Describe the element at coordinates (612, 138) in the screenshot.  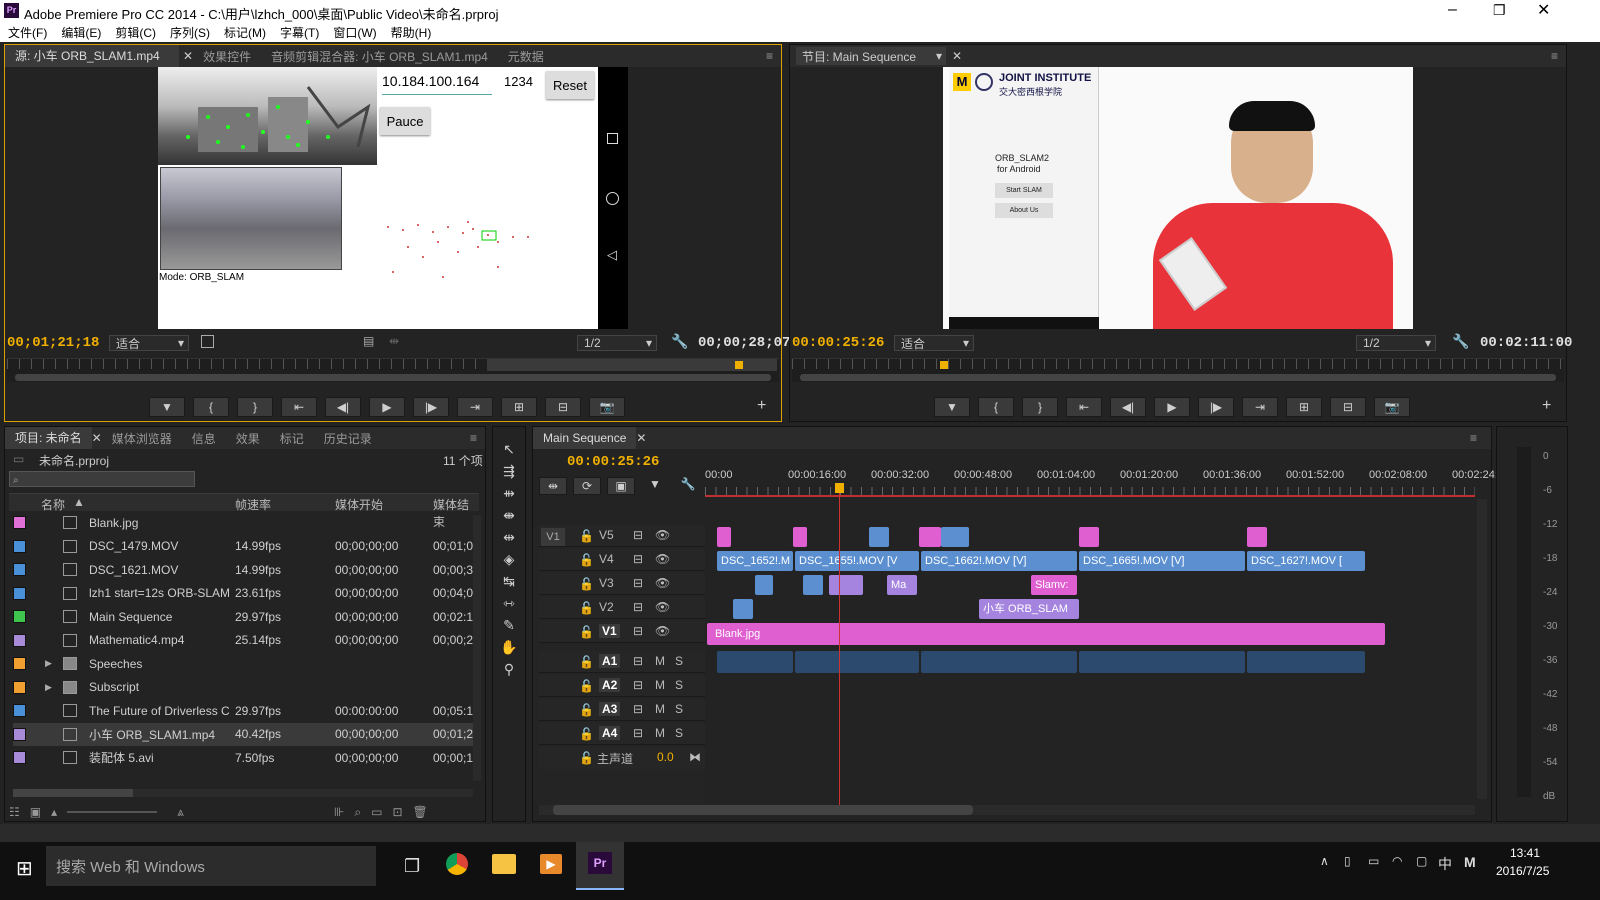
I see `recents-icon` at that location.